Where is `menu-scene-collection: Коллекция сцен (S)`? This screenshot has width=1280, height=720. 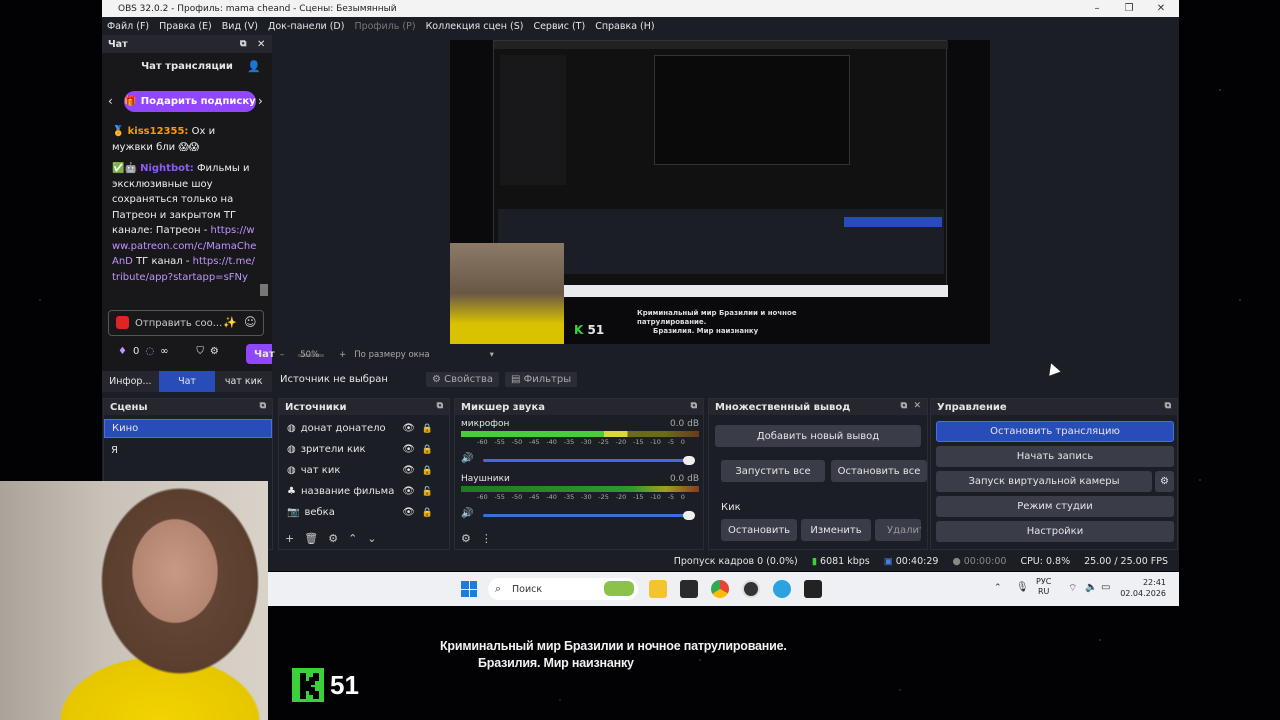
menu-scene-collection: Коллекция сцен (S) is located at coordinates (475, 26).